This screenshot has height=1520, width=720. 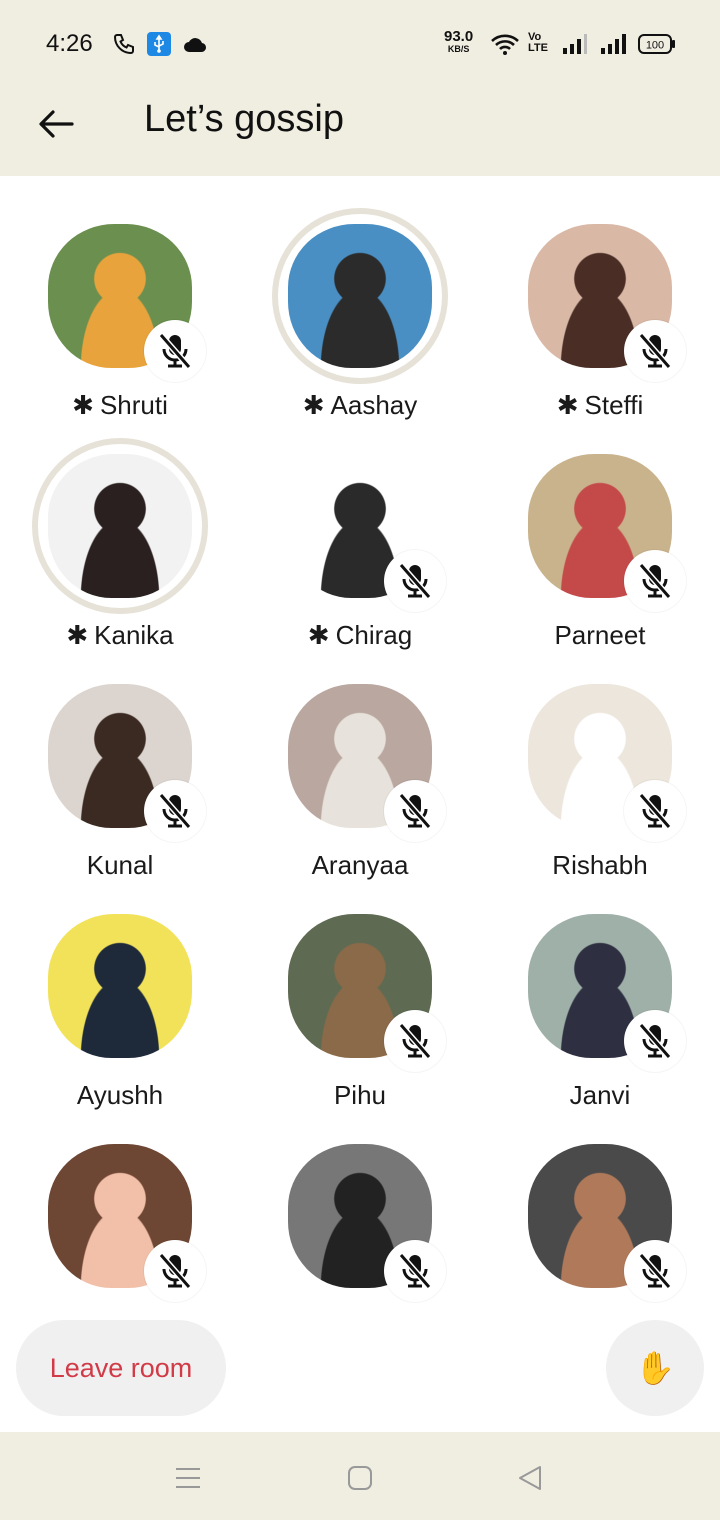 I want to click on triangle-back-icon, so click(x=530, y=1478).